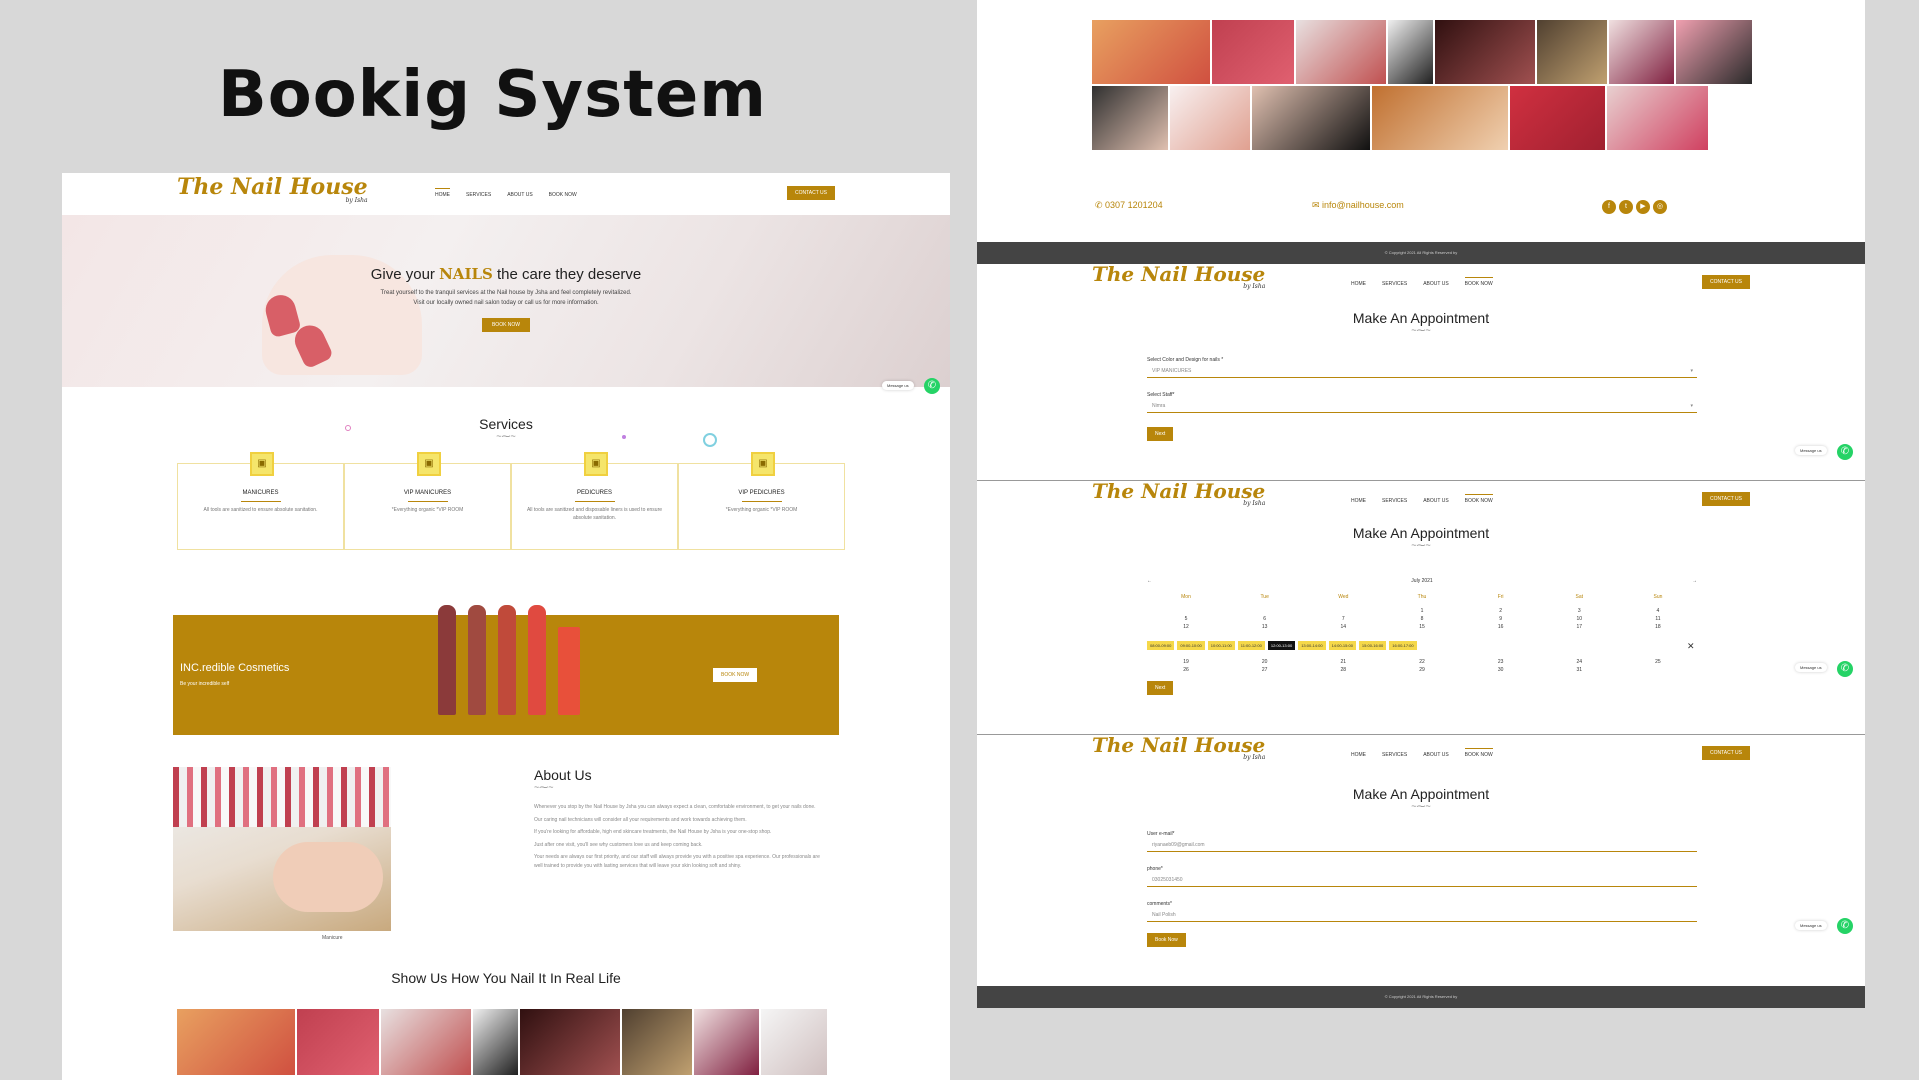  I want to click on time-slot: 08:00-09:00, so click(1161, 645).